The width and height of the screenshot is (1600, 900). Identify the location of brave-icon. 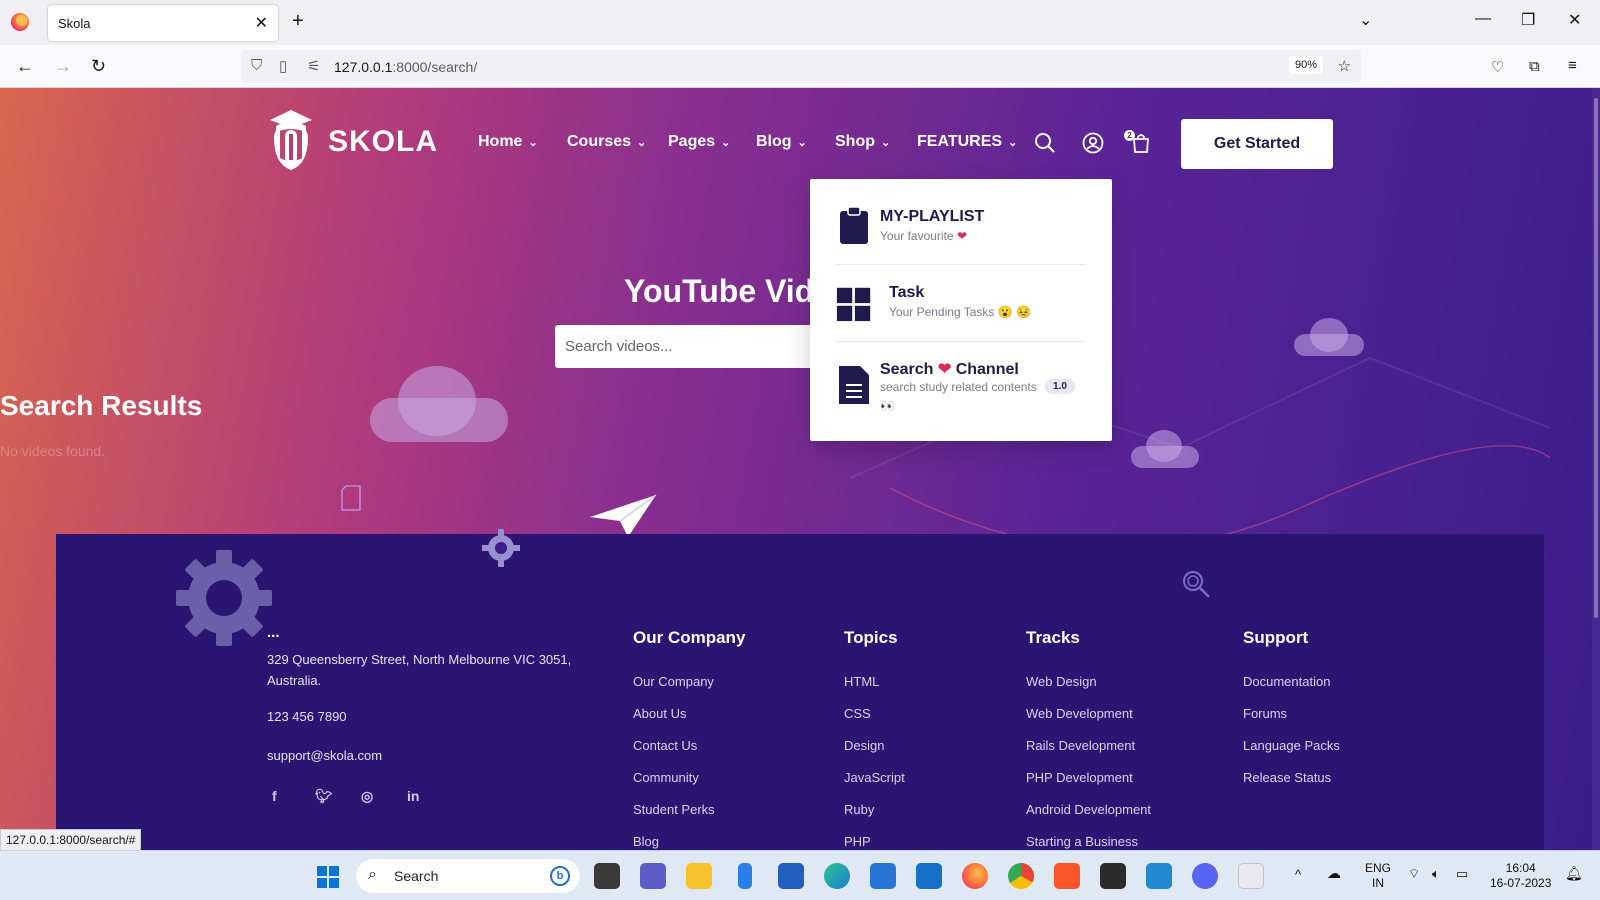
(1067, 876).